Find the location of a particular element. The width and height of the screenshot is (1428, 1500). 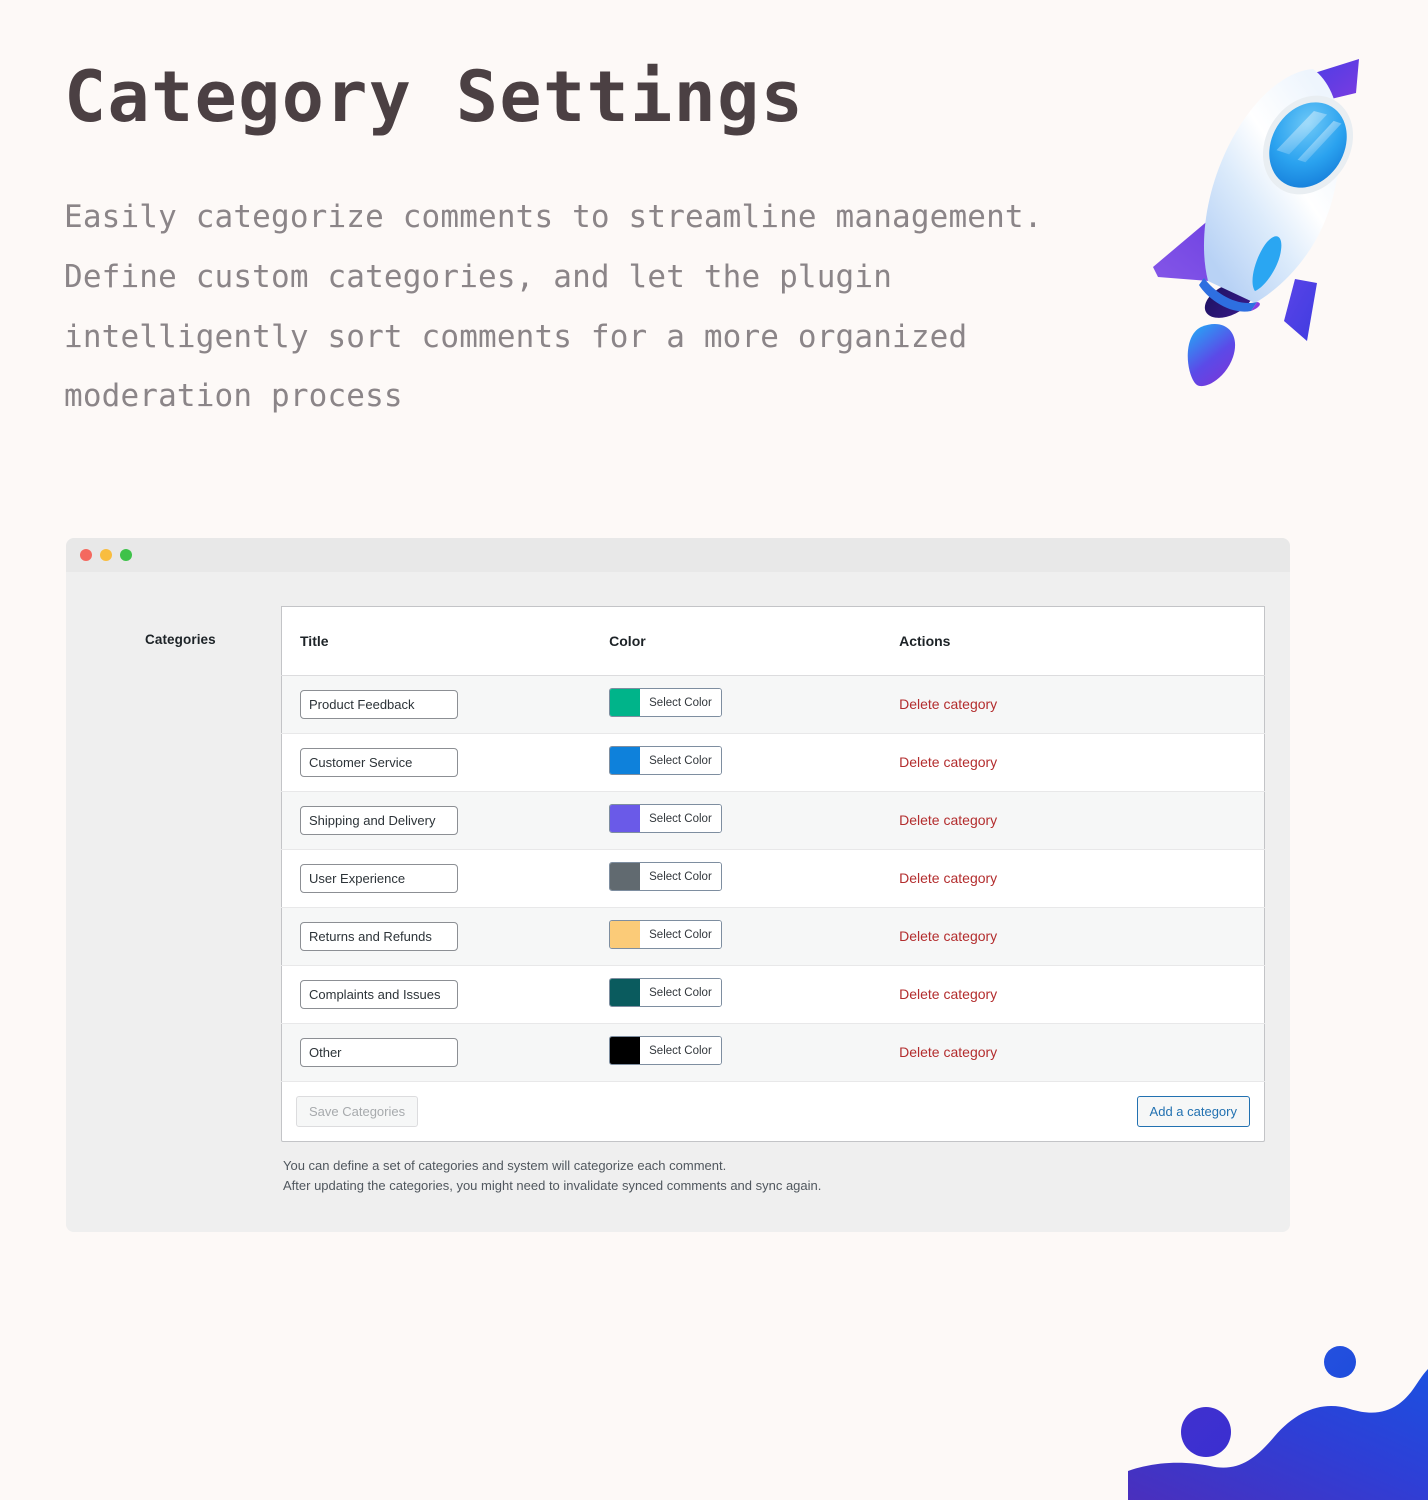

categories-section-label: Categories is located at coordinates (180, 639).